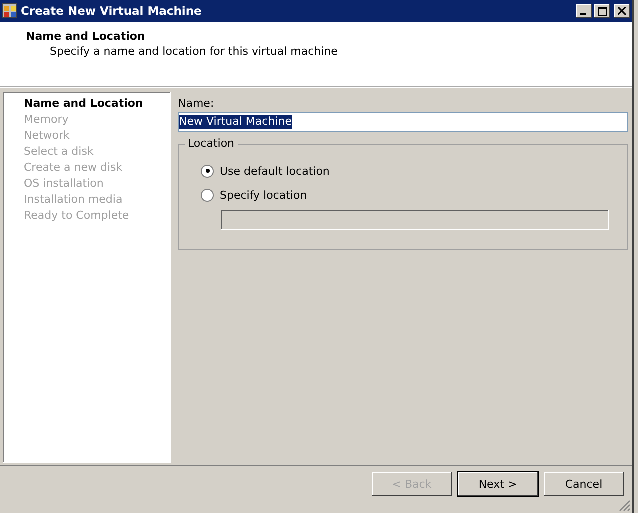 This screenshot has height=513, width=638. What do you see at coordinates (112, 11) in the screenshot?
I see `window-title: Create New Virtual Machine` at bounding box center [112, 11].